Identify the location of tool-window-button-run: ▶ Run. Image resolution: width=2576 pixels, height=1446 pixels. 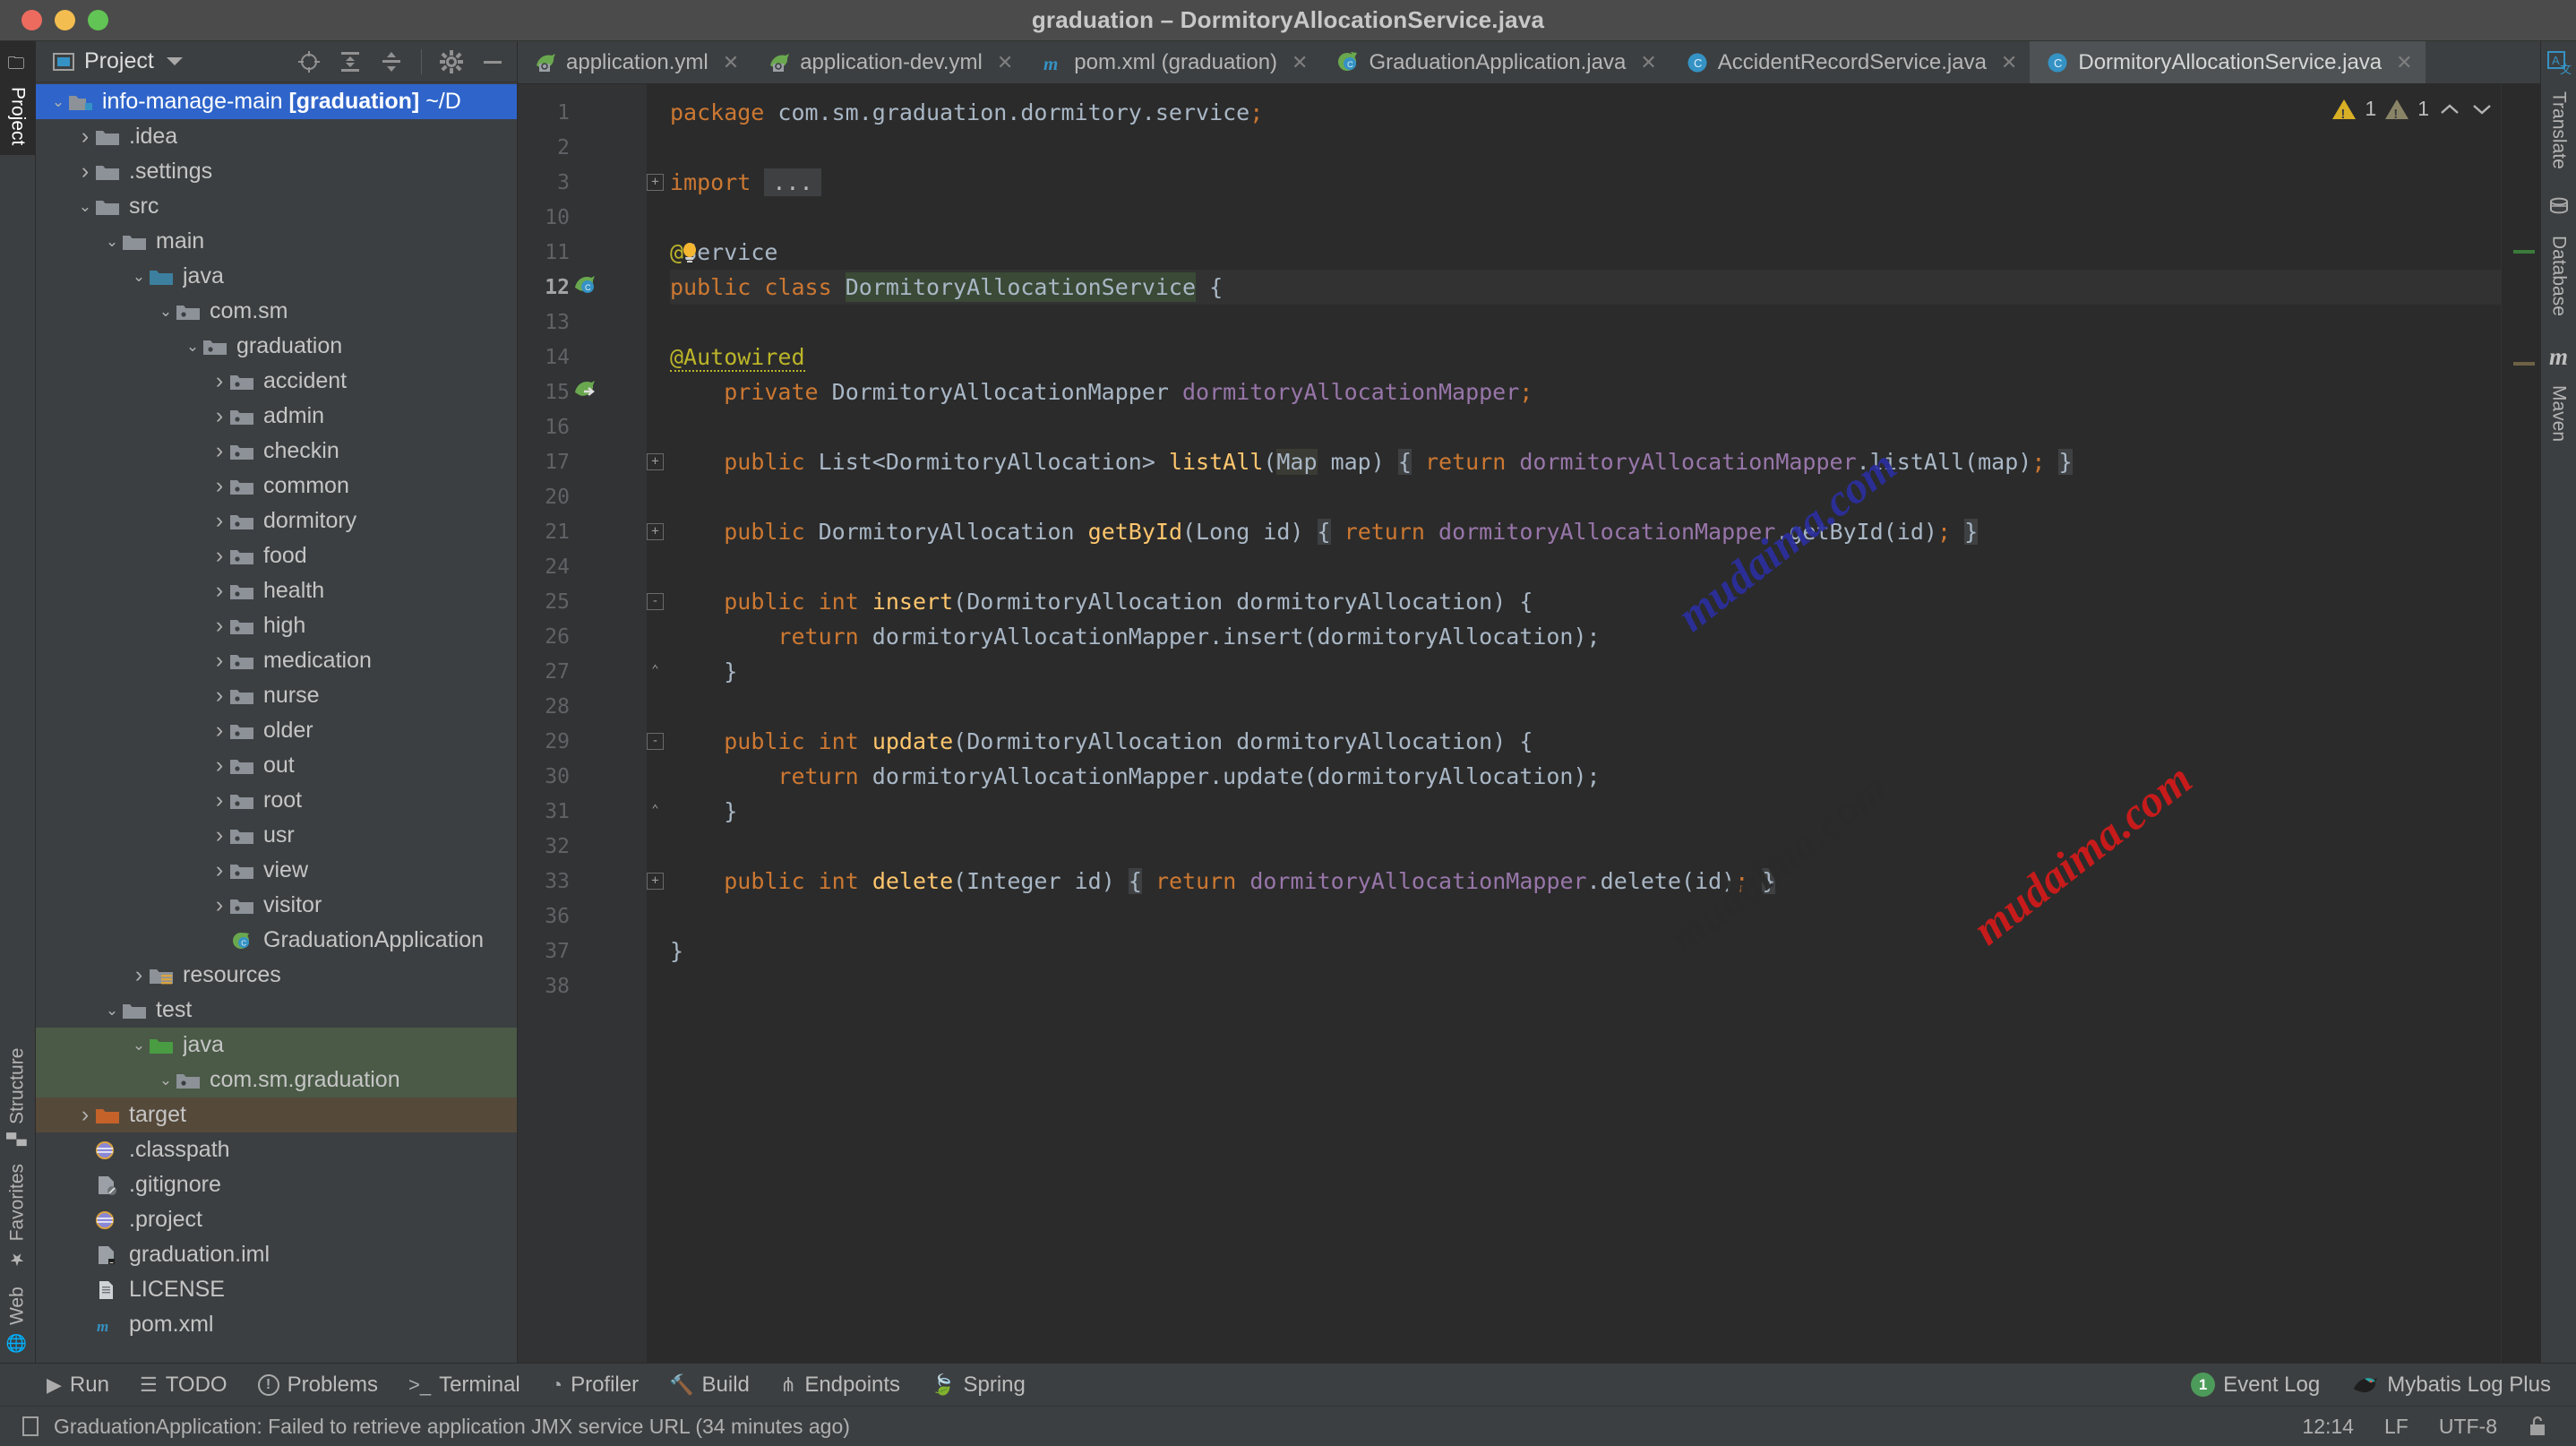
(78, 1385).